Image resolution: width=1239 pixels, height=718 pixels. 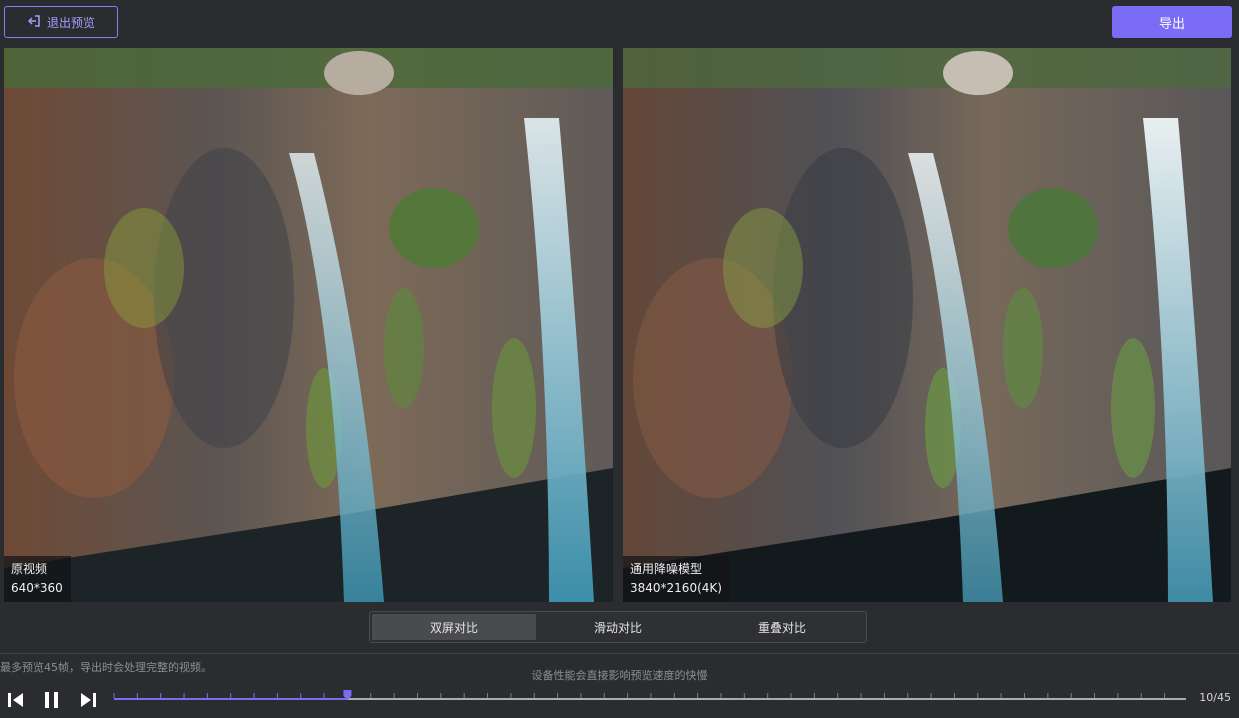 I want to click on enhanced-video-caption: 通用降噪模型 3840*2160(4K), so click(x=676, y=579).